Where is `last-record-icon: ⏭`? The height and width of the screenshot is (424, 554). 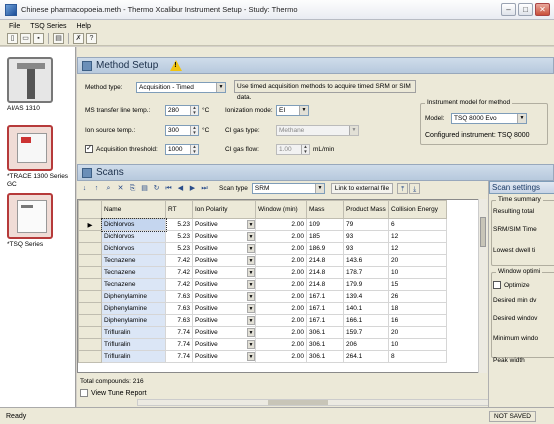 last-record-icon: ⏭ is located at coordinates (204, 188).